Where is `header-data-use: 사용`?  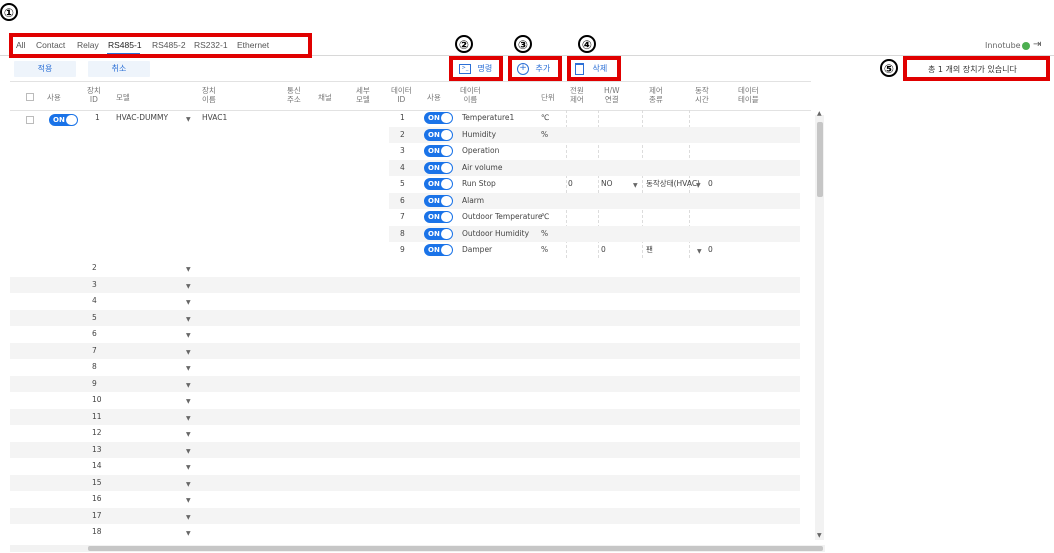 header-data-use: 사용 is located at coordinates (434, 97).